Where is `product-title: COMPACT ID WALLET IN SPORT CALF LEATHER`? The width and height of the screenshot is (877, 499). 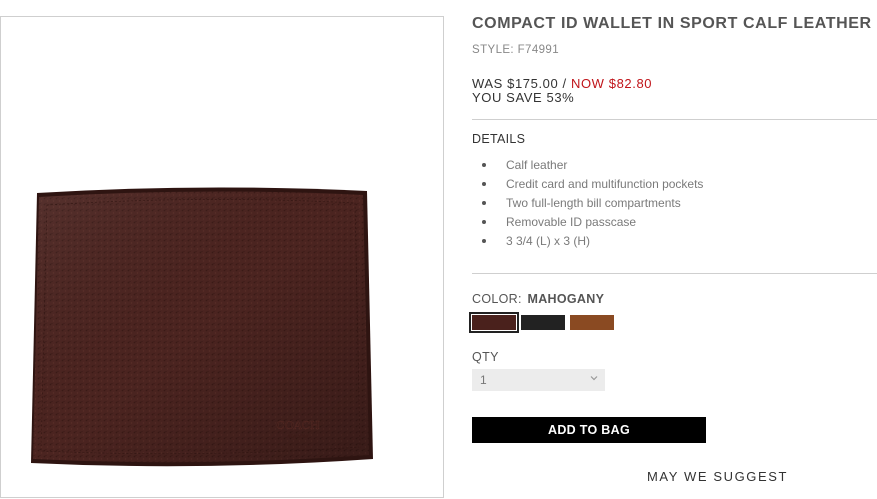
product-title: COMPACT ID WALLET IN SPORT CALF LEATHER is located at coordinates (672, 23).